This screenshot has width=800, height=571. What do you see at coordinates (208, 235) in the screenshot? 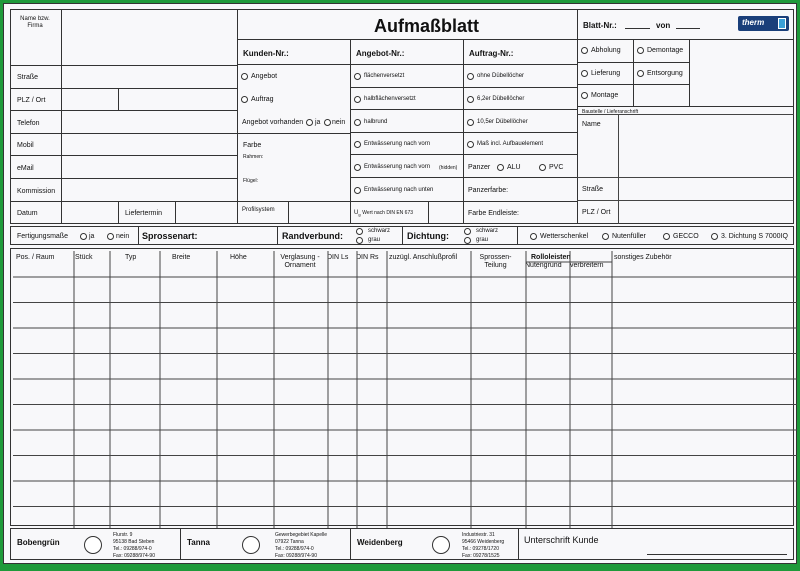
I see `sprossenart-cell: Sprossenart:` at bounding box center [208, 235].